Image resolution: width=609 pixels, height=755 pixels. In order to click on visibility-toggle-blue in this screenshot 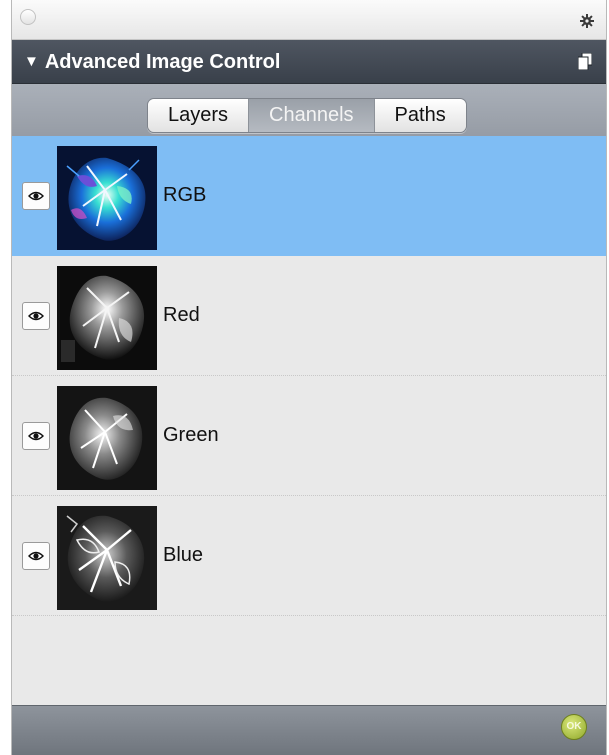, I will do `click(36, 556)`.